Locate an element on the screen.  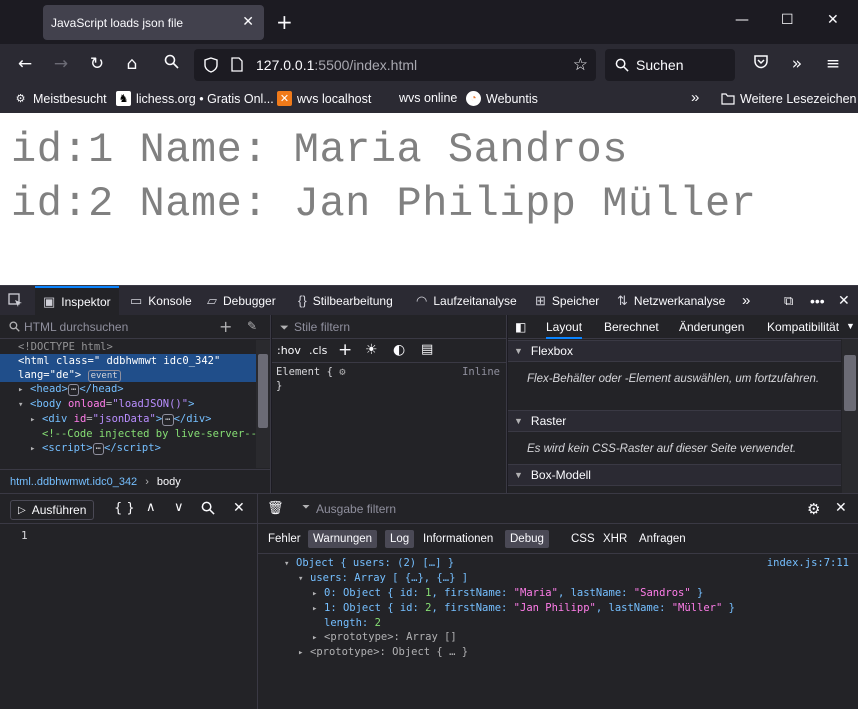
tree-row: <!DOCTYPE html> is located at coordinates (128, 347).